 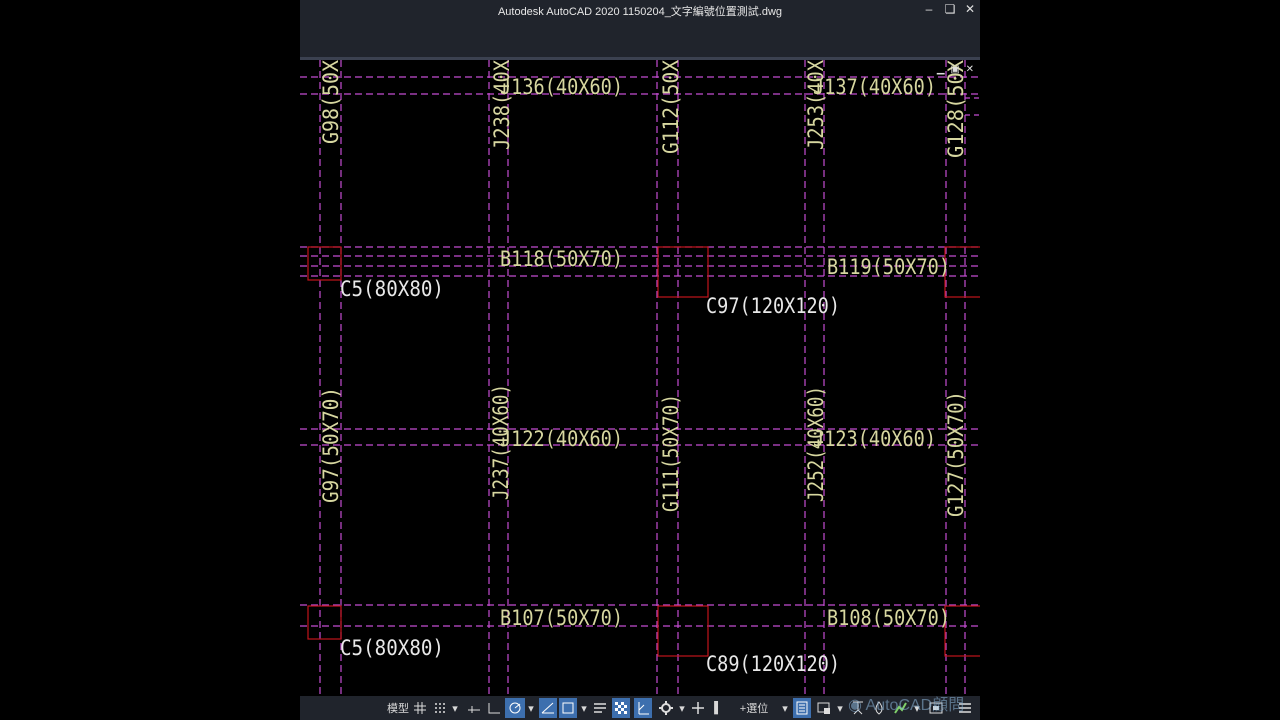 I want to click on minimize-icon: –, so click(x=929, y=9).